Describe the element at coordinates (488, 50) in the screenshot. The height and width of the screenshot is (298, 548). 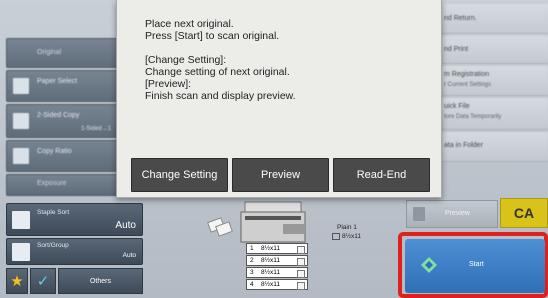
I see `send-print-button: nd Print` at that location.